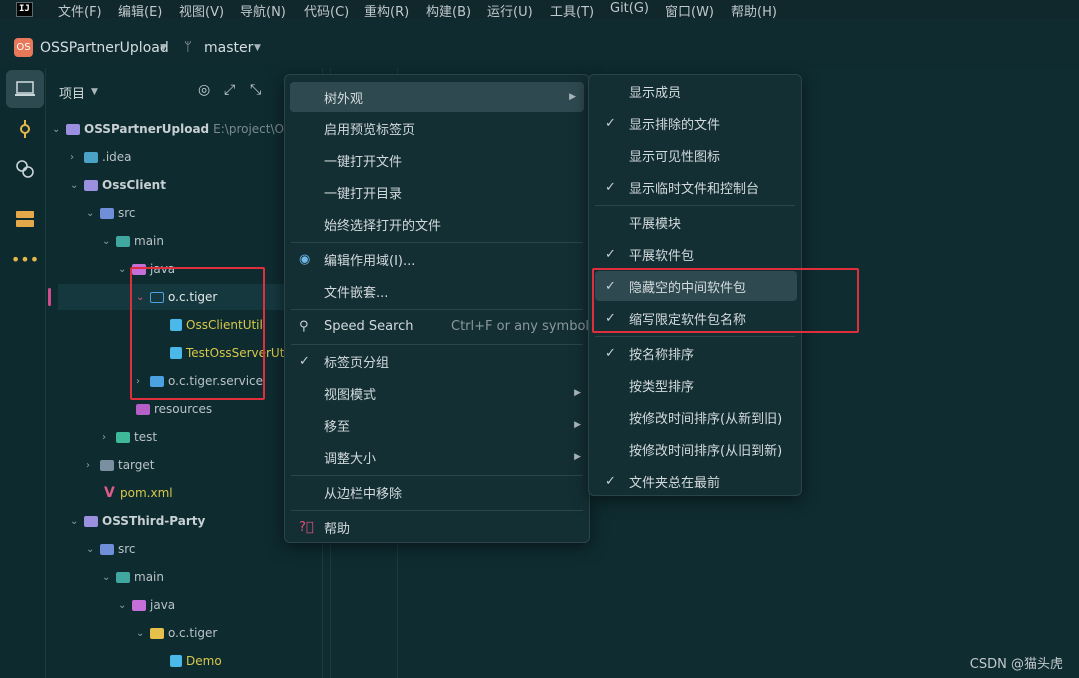 The image size is (1079, 678). I want to click on submenu-item: 按修改时间排序(从旧到新), so click(695, 449).